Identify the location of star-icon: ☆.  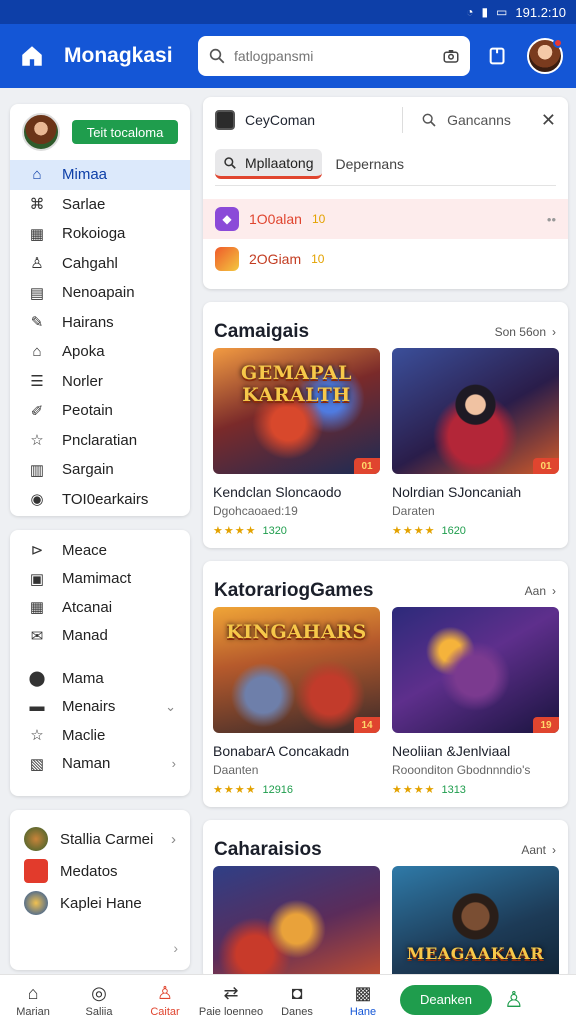
(37, 441).